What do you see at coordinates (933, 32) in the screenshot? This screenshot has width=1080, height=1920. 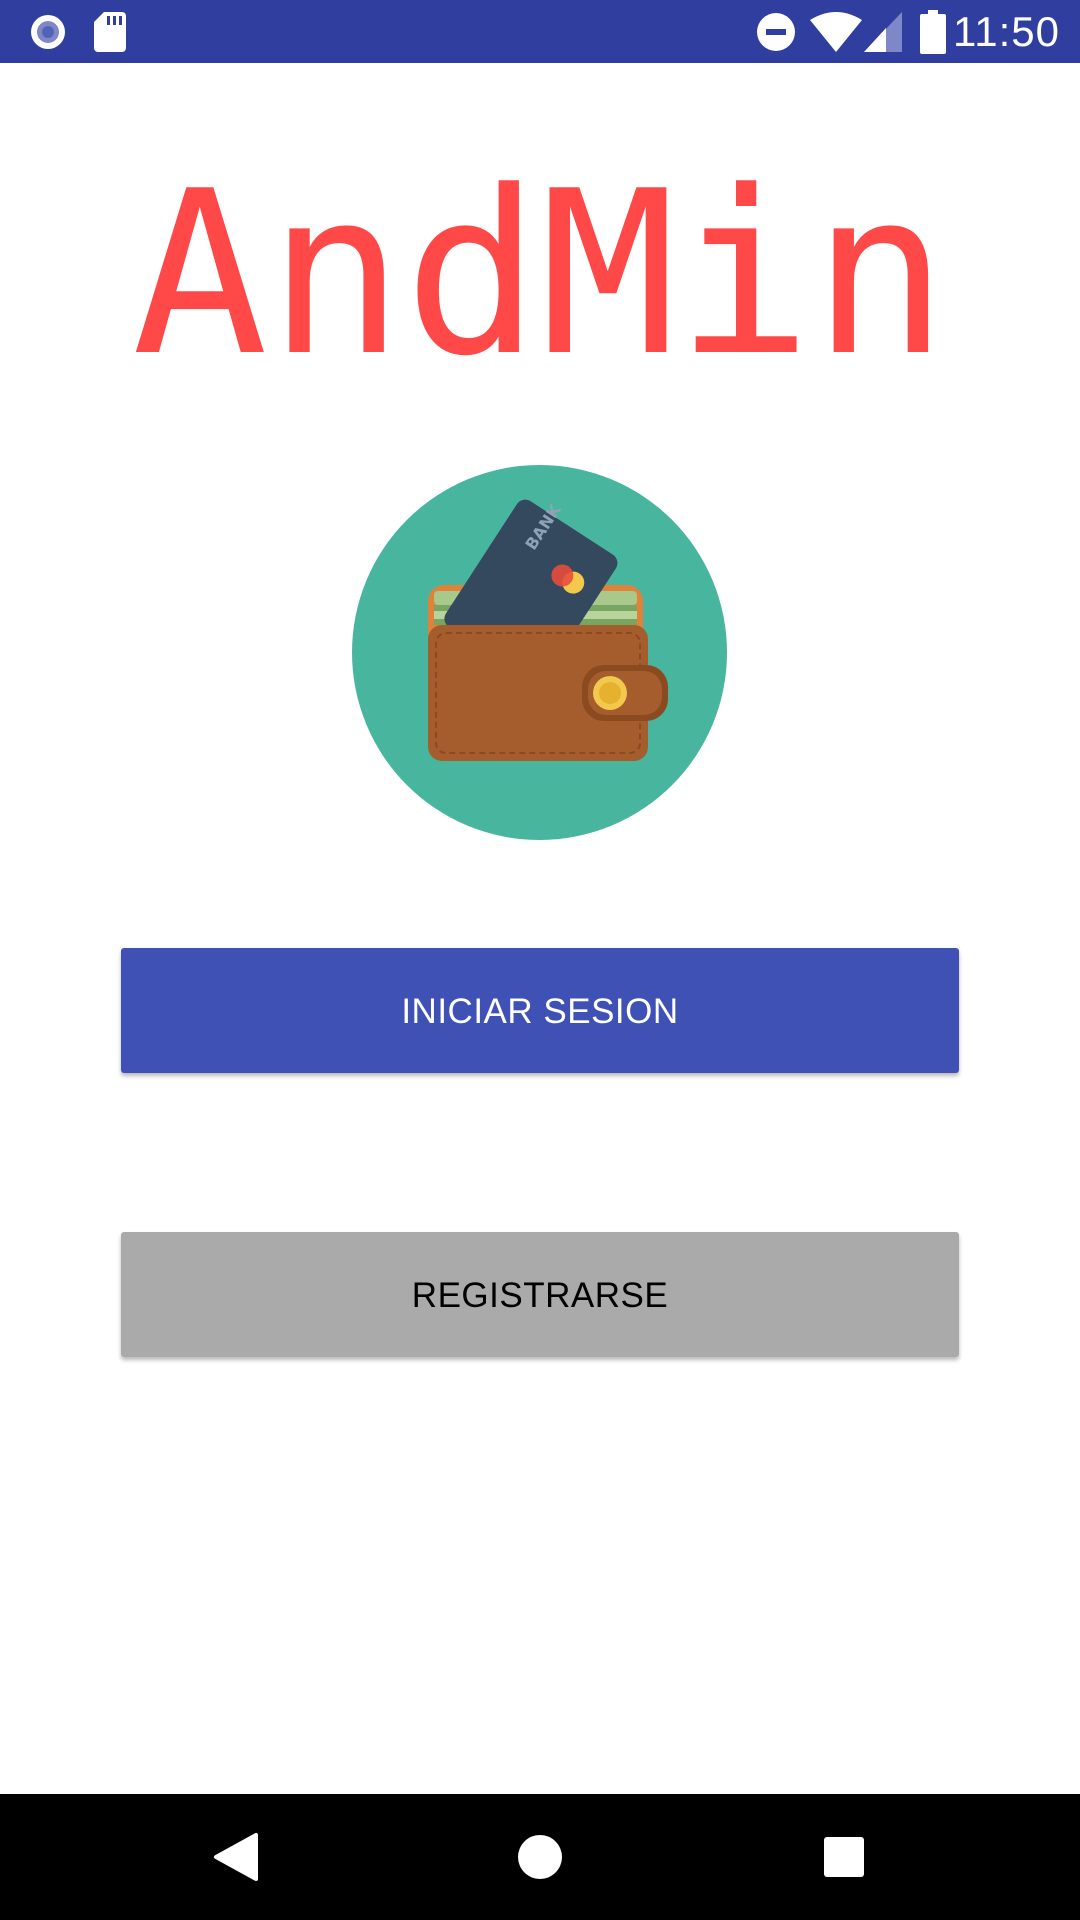 I see `battery-icon` at bounding box center [933, 32].